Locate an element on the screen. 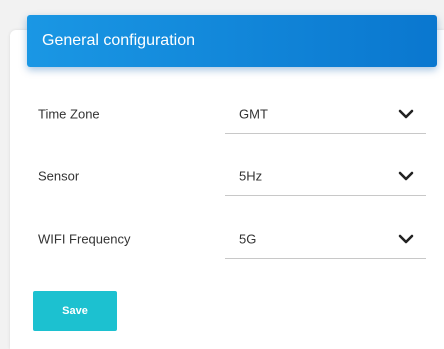 The height and width of the screenshot is (349, 444). save-button: Save is located at coordinates (75, 311).